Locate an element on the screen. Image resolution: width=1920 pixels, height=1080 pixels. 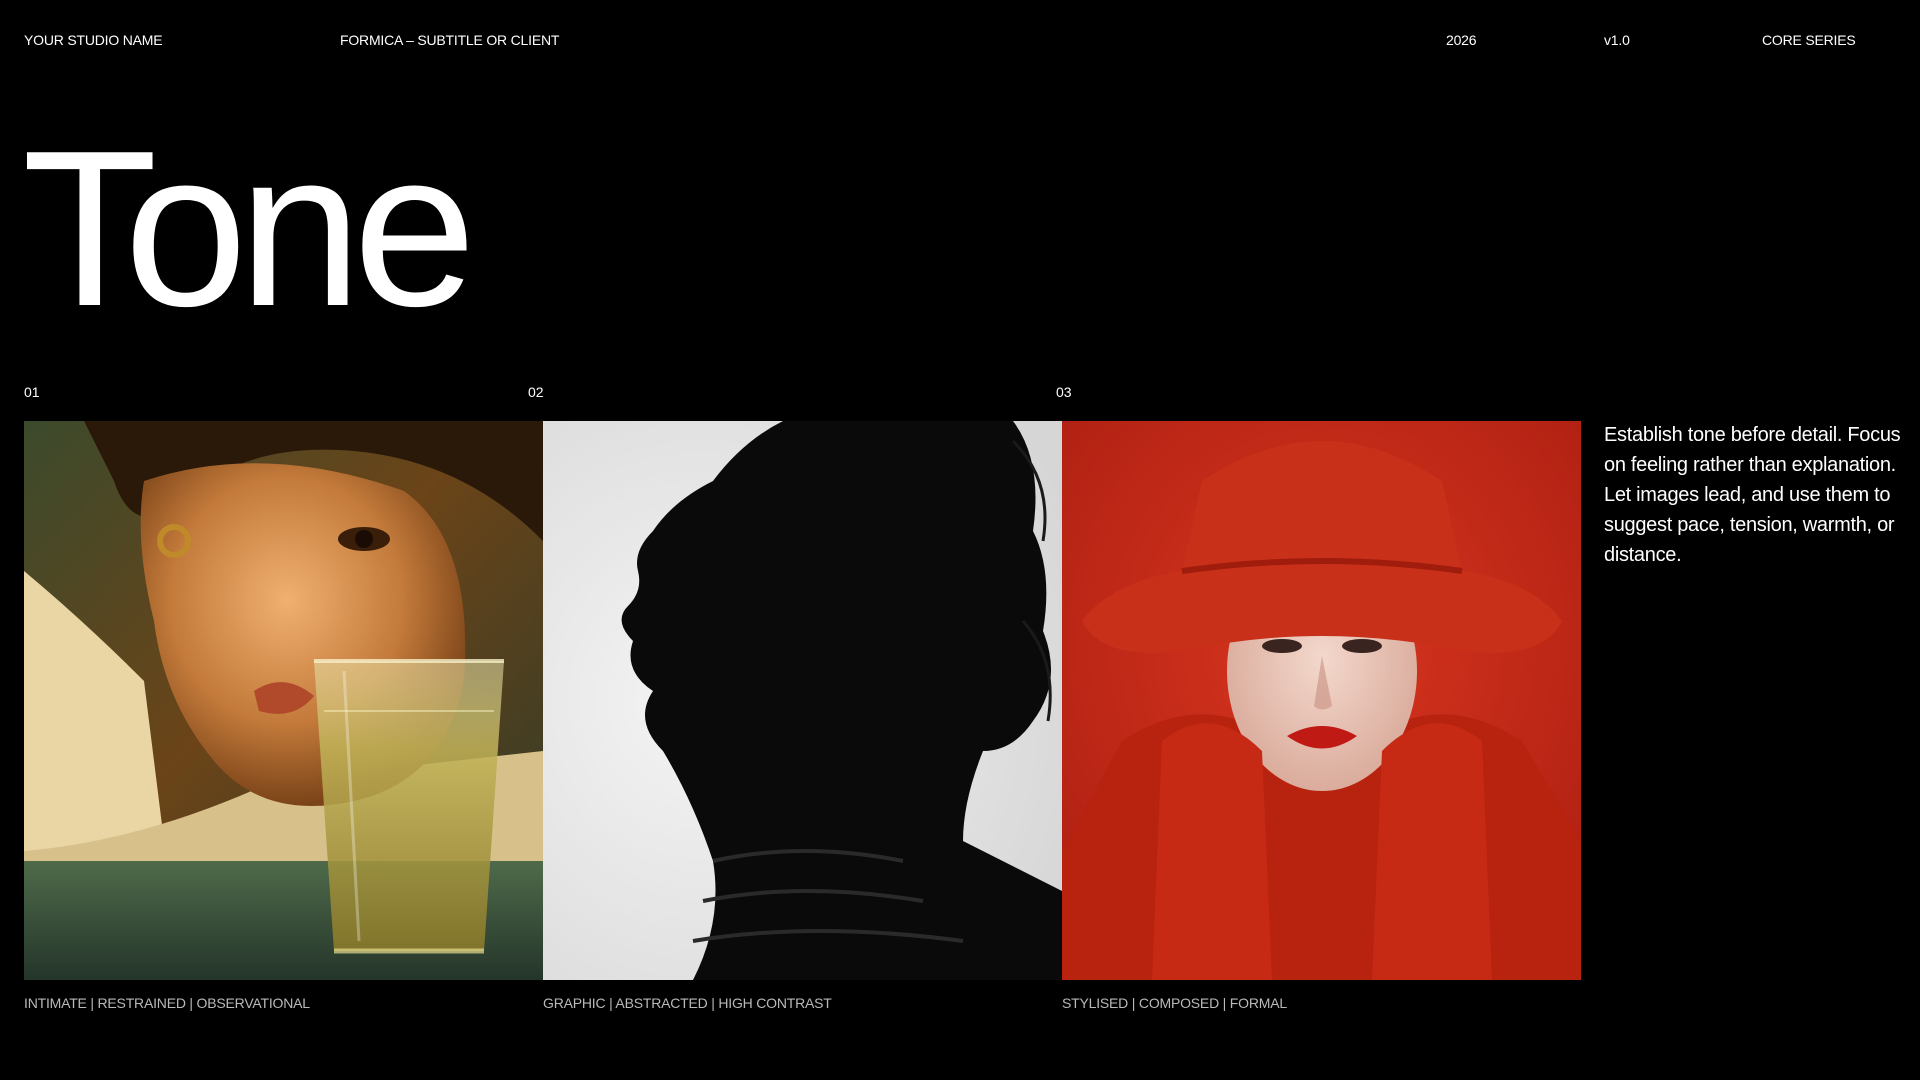
silhouette-image is located at coordinates (802, 700).